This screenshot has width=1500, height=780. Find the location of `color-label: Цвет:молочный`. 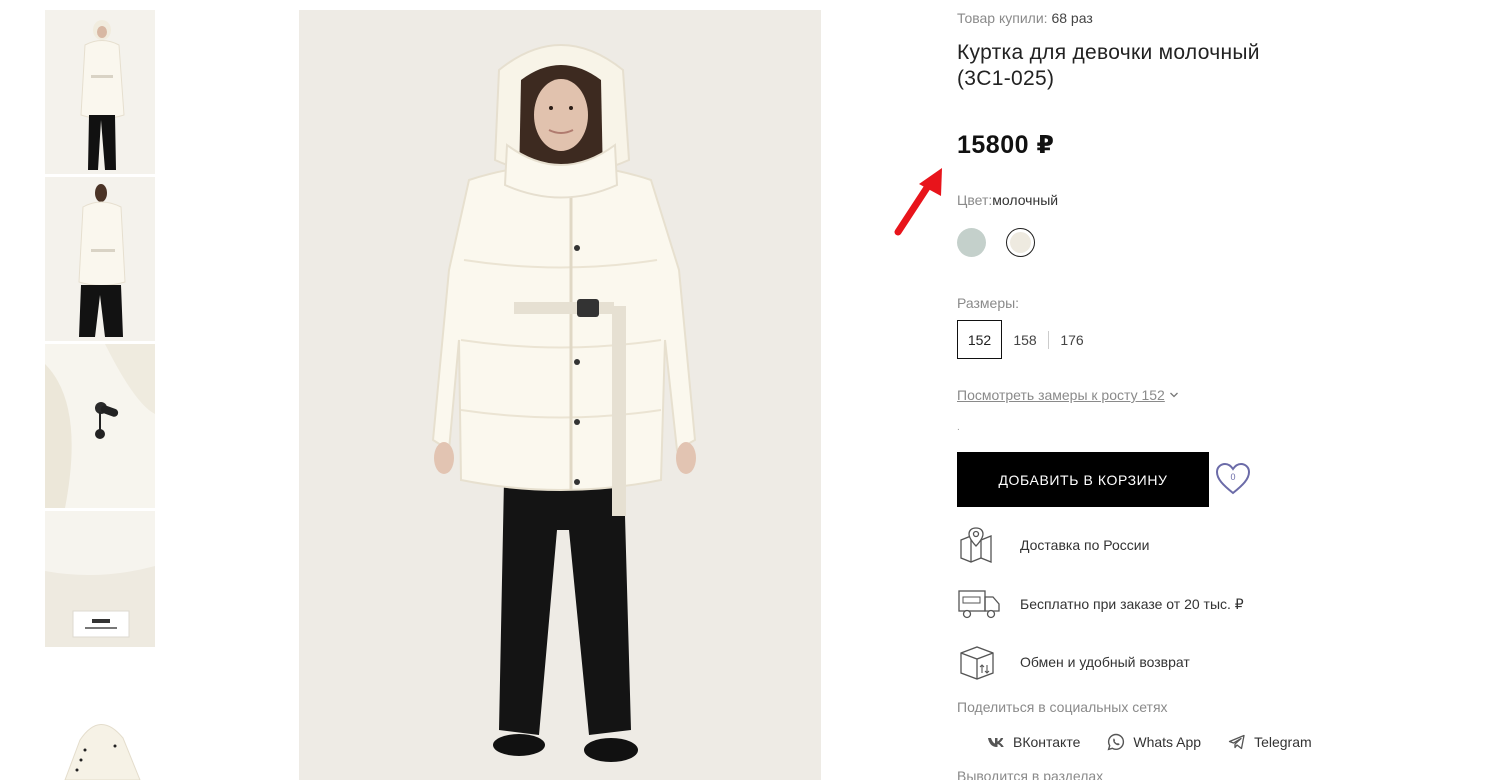

color-label: Цвет:молочный is located at coordinates (1007, 200).